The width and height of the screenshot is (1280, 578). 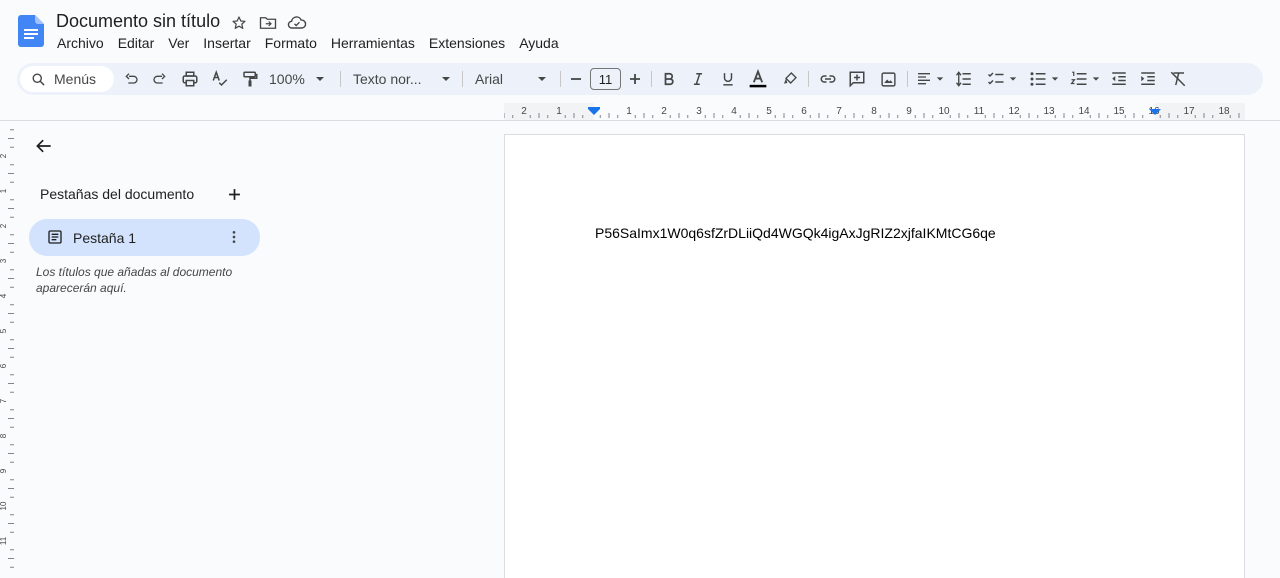 What do you see at coordinates (489, 79) in the screenshot?
I see `font-value: Arial` at bounding box center [489, 79].